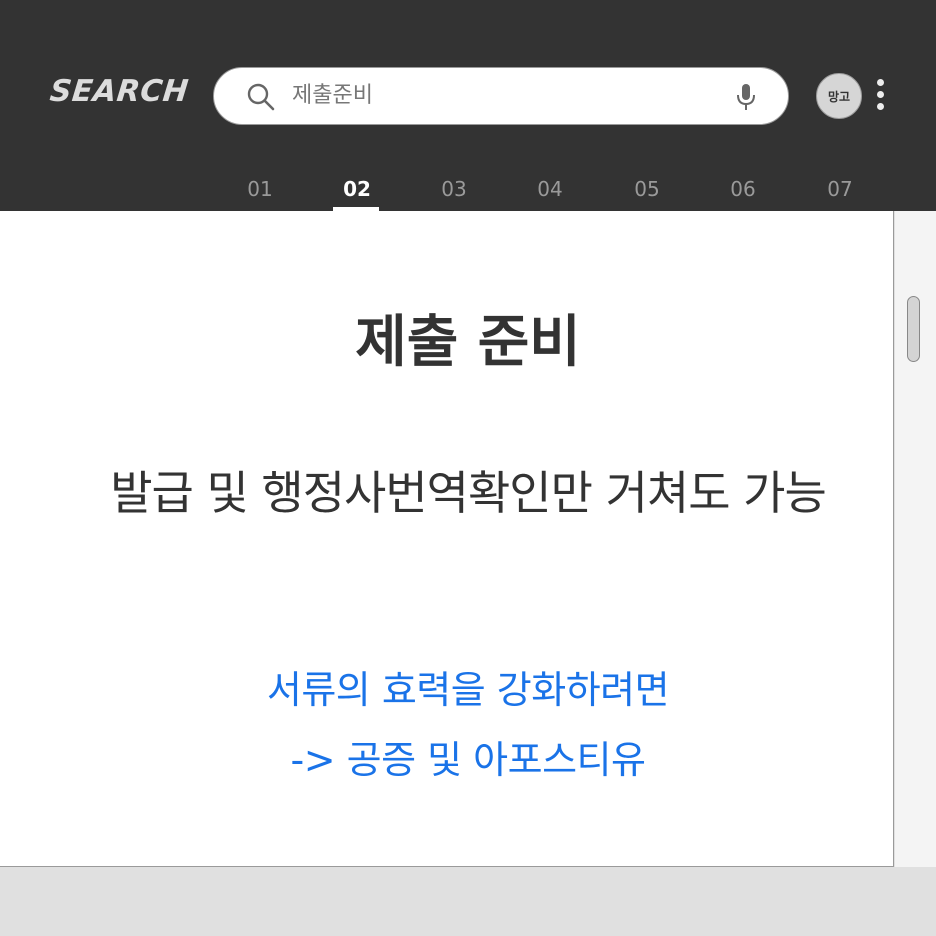 The image size is (936, 936). What do you see at coordinates (468, 493) in the screenshot?
I see `page-subtitle: 발급 및 행정사번역확인만 거쳐도 가능` at bounding box center [468, 493].